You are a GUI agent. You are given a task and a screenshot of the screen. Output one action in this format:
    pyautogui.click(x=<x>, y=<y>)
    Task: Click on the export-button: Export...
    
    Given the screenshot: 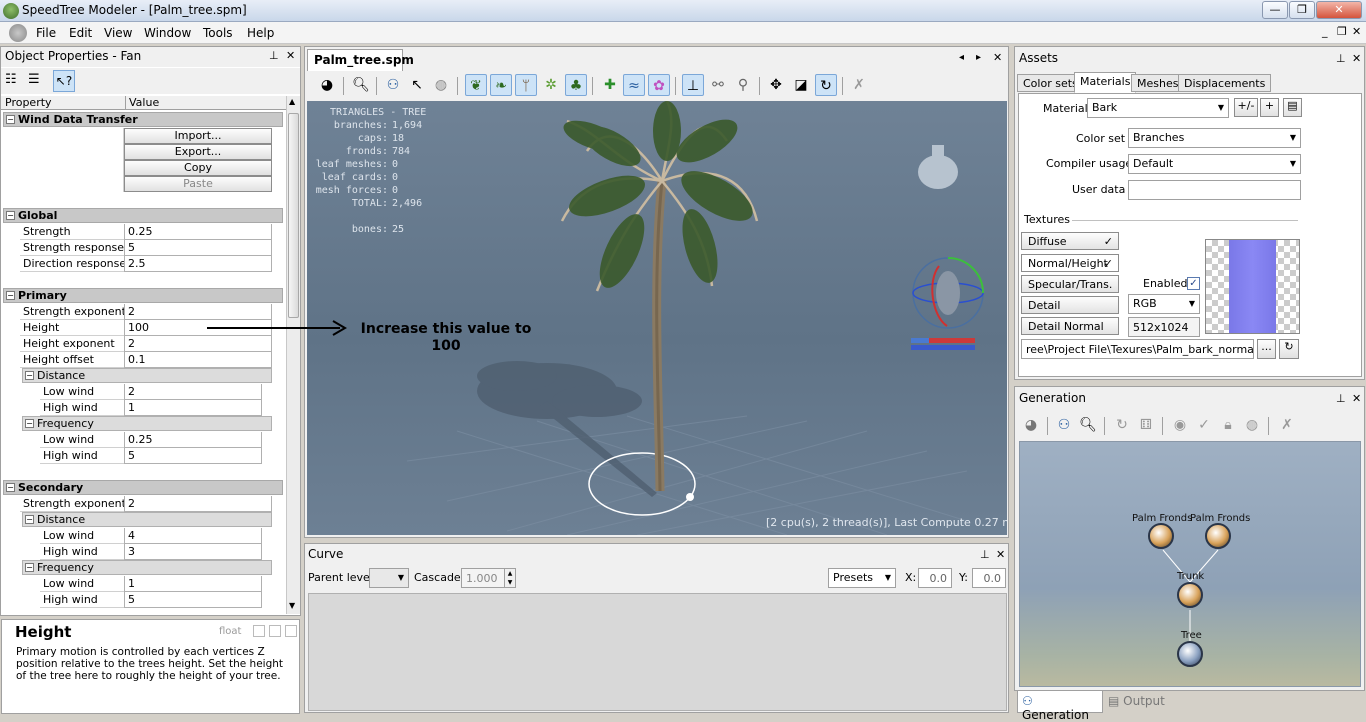 What is the action you would take?
    pyautogui.click(x=198, y=152)
    